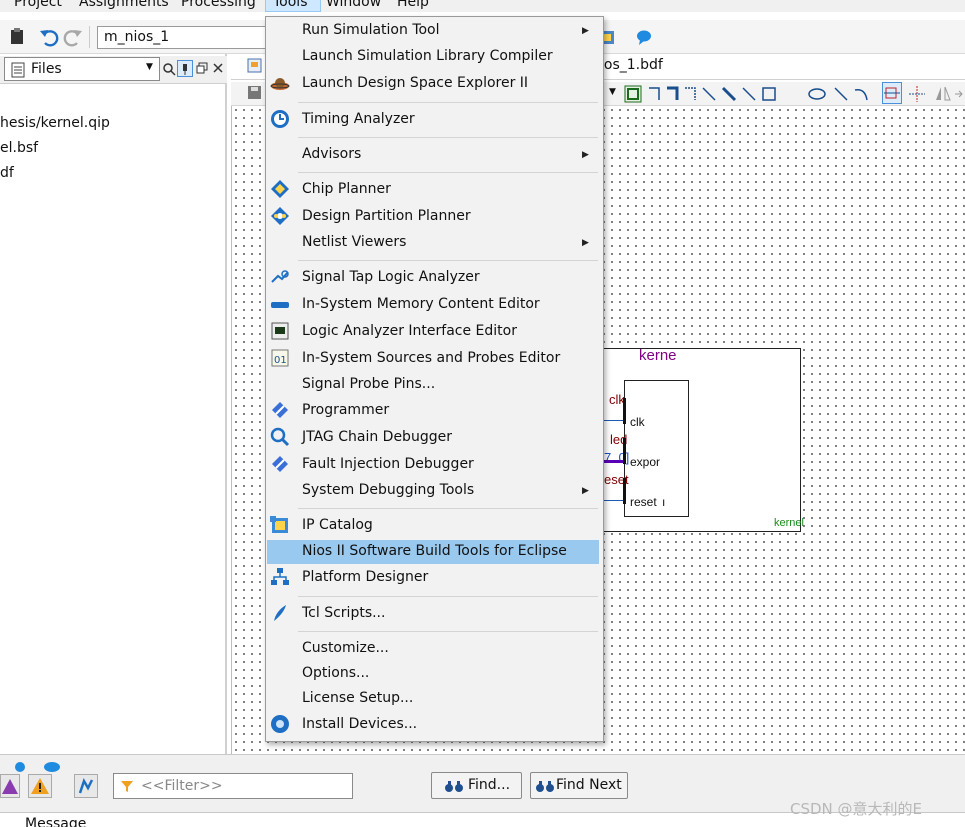  What do you see at coordinates (337, 525) in the screenshot?
I see `menu-item-ip-catalog: IP Catalog` at bounding box center [337, 525].